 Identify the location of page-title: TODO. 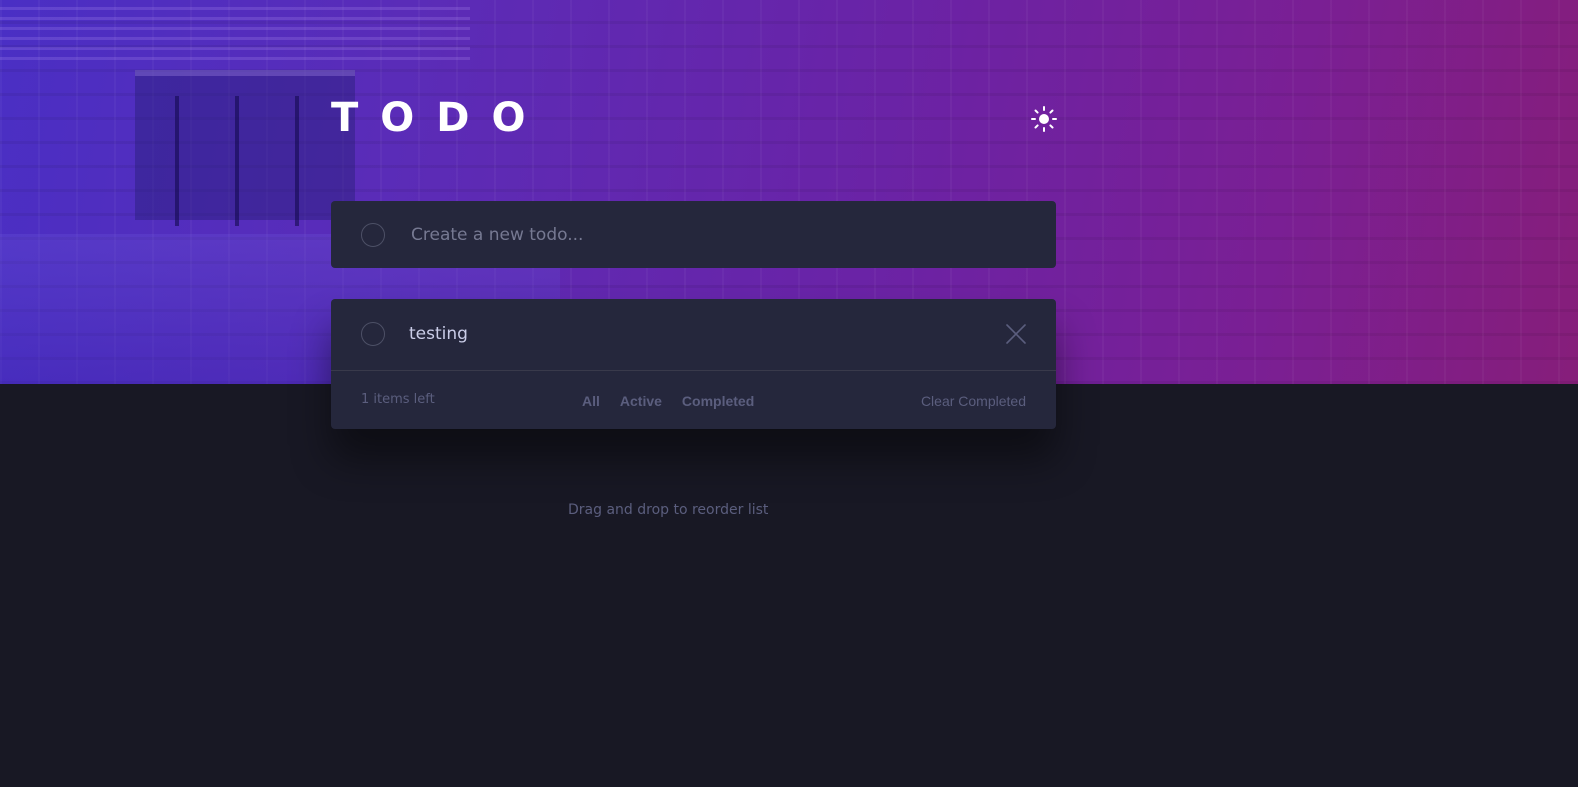
(439, 118).